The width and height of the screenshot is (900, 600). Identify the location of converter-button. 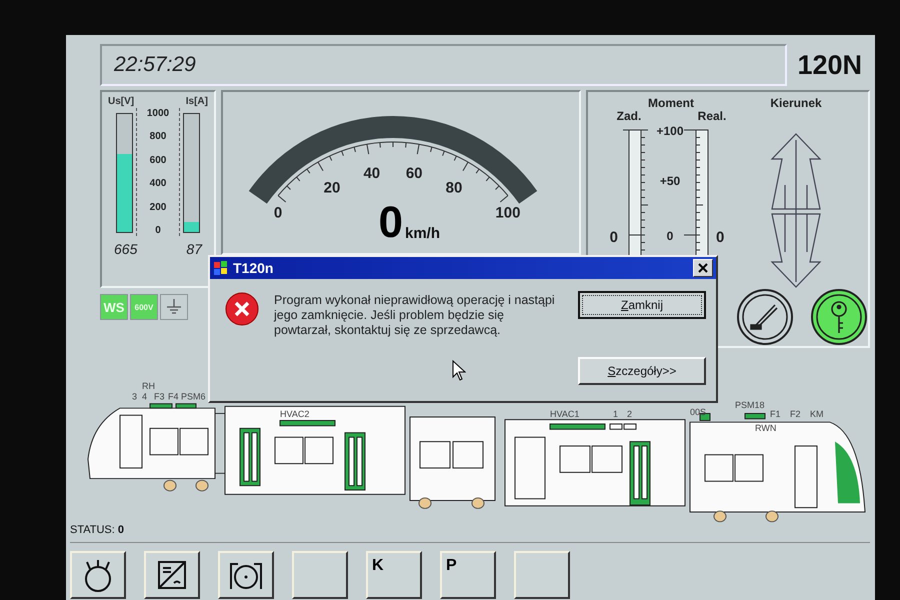
(172, 575).